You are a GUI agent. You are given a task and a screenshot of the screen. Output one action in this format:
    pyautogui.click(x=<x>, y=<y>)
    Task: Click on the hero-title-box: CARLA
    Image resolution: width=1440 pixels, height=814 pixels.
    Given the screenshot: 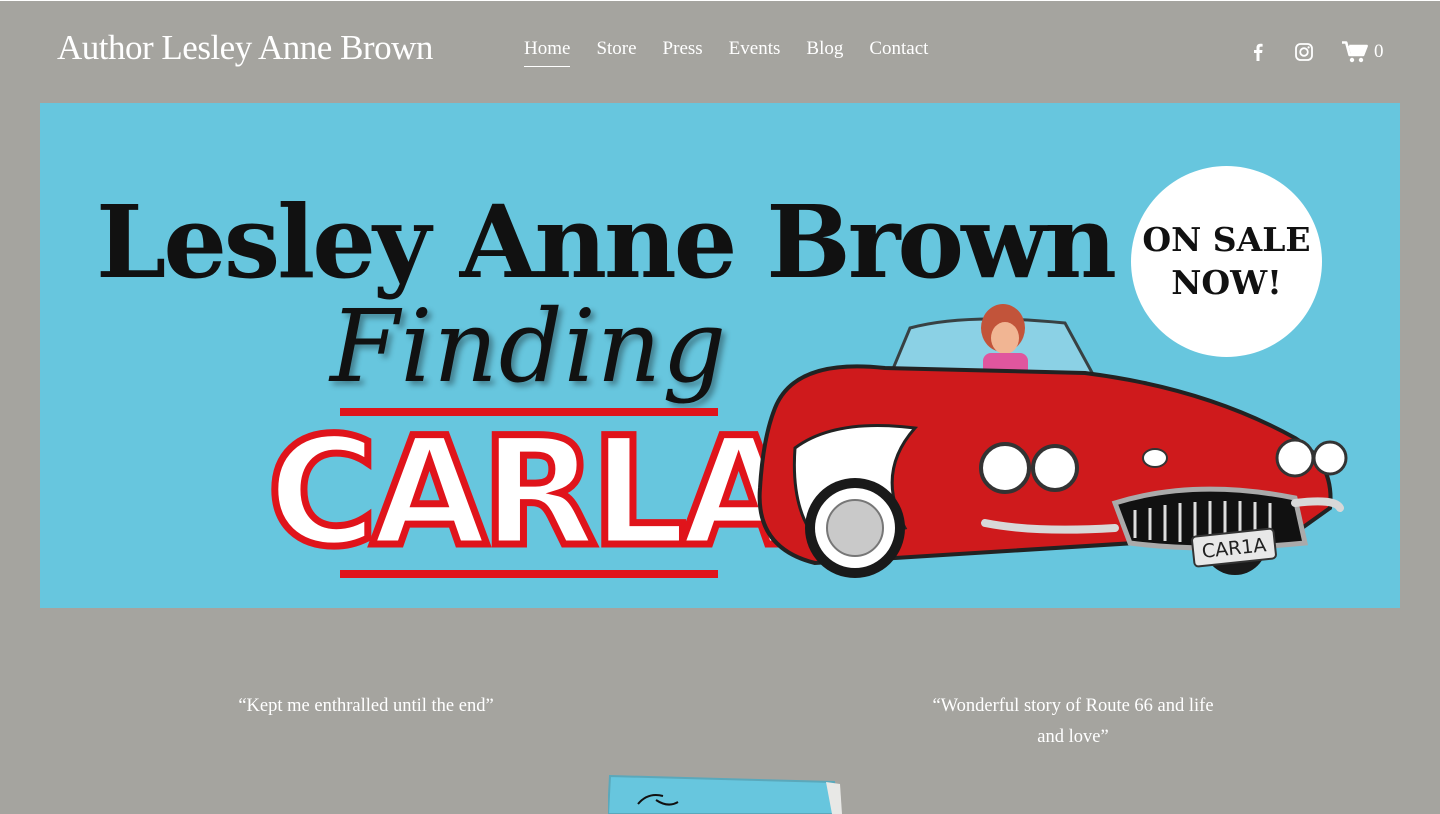 What is the action you would take?
    pyautogui.click(x=532, y=493)
    